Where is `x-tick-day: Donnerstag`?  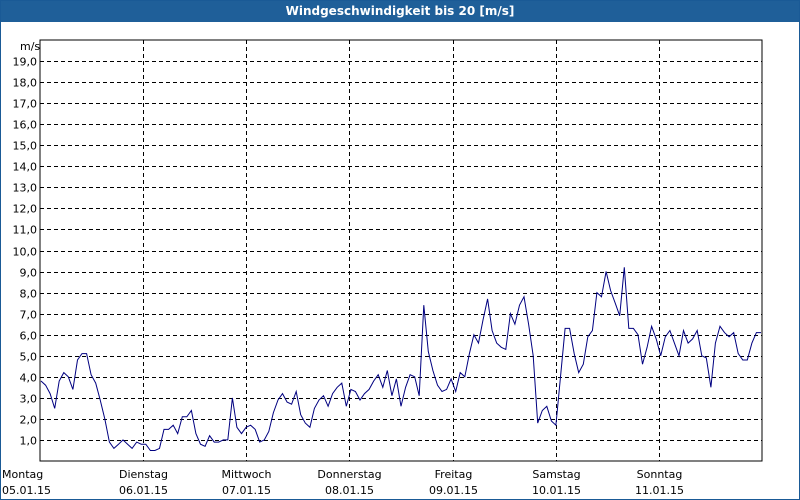
x-tick-day: Donnerstag is located at coordinates (349, 474).